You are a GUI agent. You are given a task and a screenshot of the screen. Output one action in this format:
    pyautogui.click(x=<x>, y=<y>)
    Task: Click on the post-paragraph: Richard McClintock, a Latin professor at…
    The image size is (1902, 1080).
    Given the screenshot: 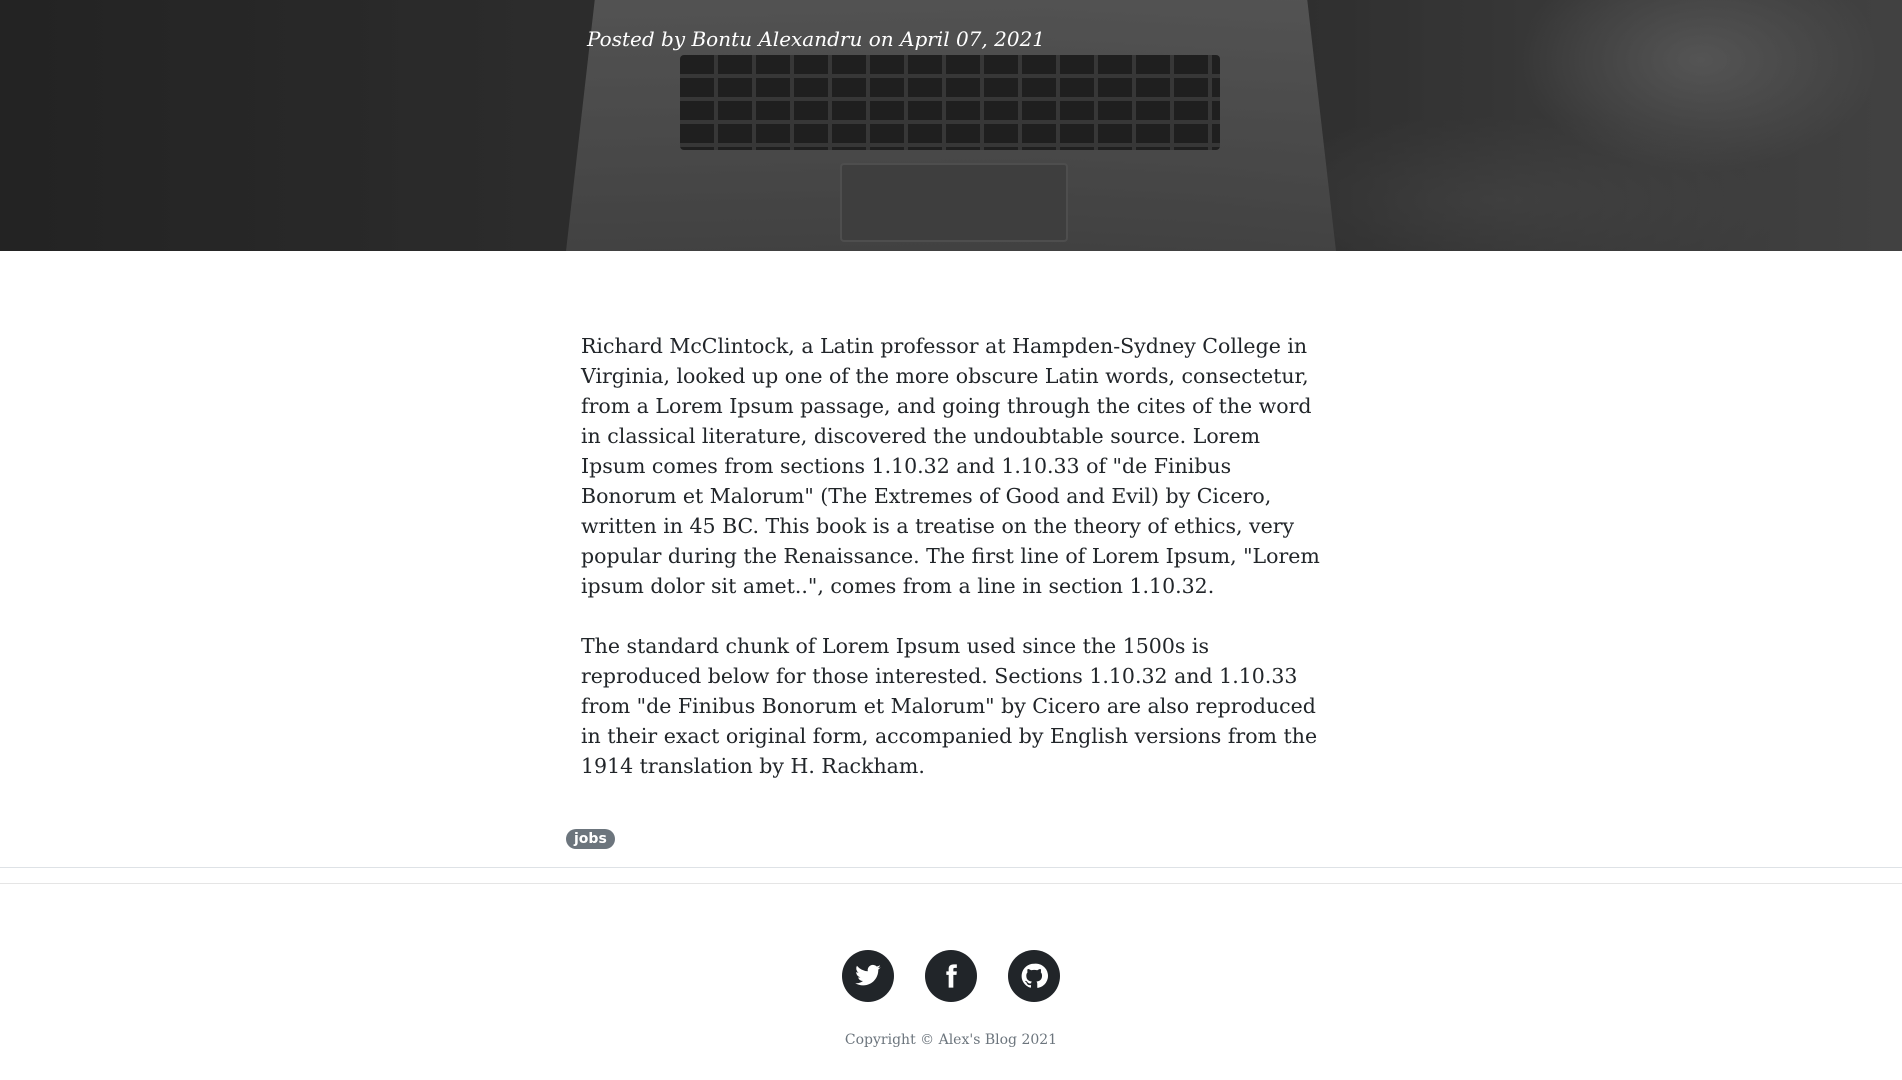 What is the action you would take?
    pyautogui.click(x=950, y=466)
    